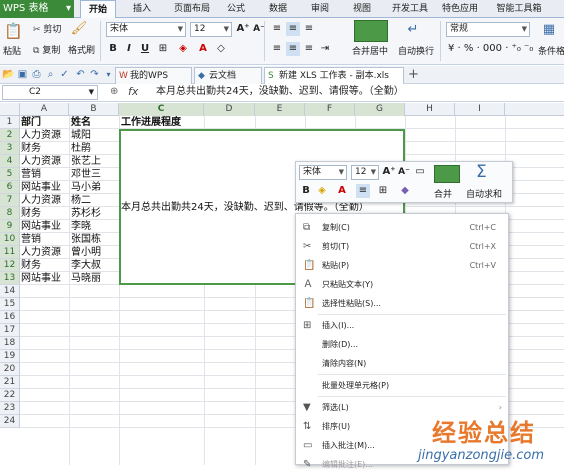 This screenshot has width=564, height=474. I want to click on context-menu-item: ⧉ 复制(C) Ctrl+C, so click(402, 227).